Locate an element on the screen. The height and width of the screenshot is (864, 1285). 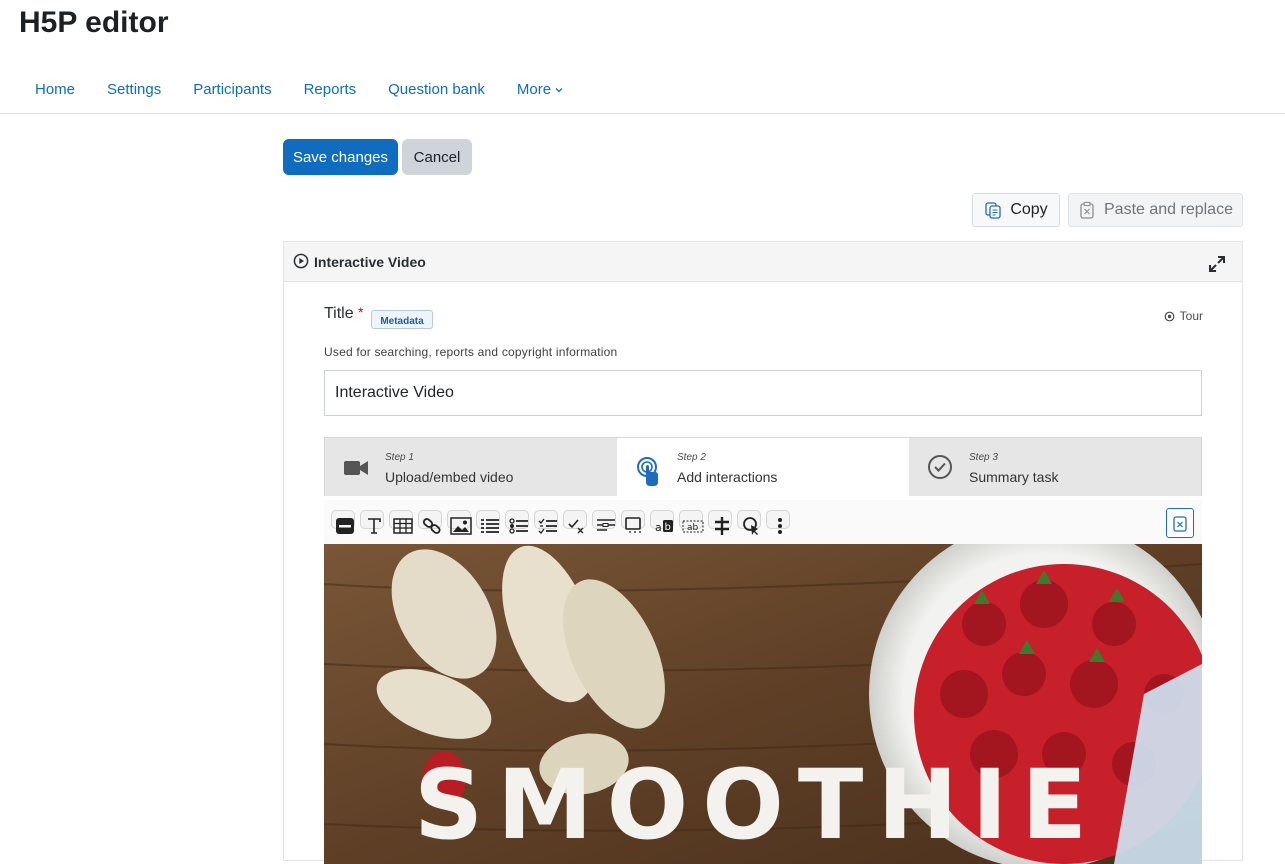
nav-home: Home is located at coordinates (55, 90).